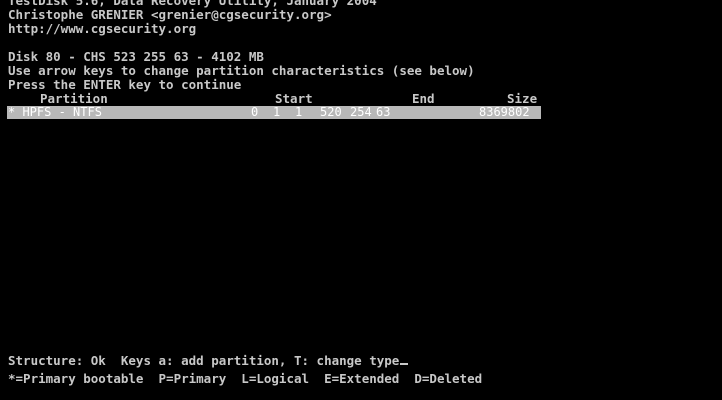 Image resolution: width=722 pixels, height=400 pixels. Describe the element at coordinates (504, 112) in the screenshot. I see `partition-size: 8369802` at that location.